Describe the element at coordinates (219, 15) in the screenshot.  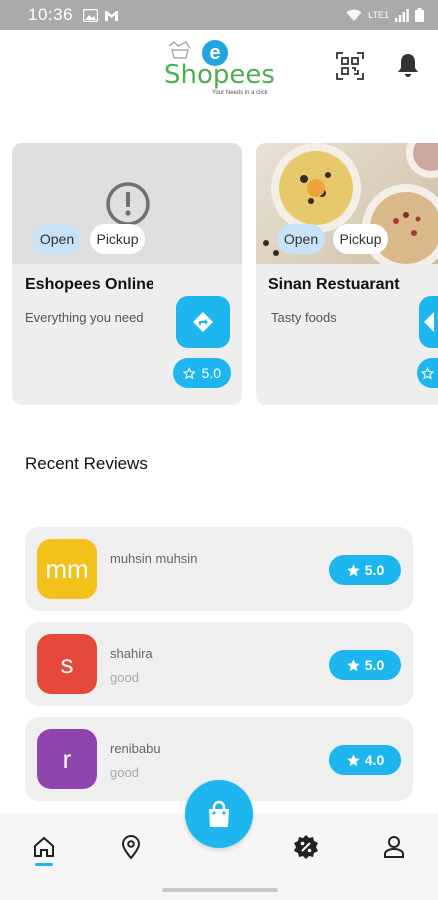
I see `status-bar: 10:36 LTE1` at that location.